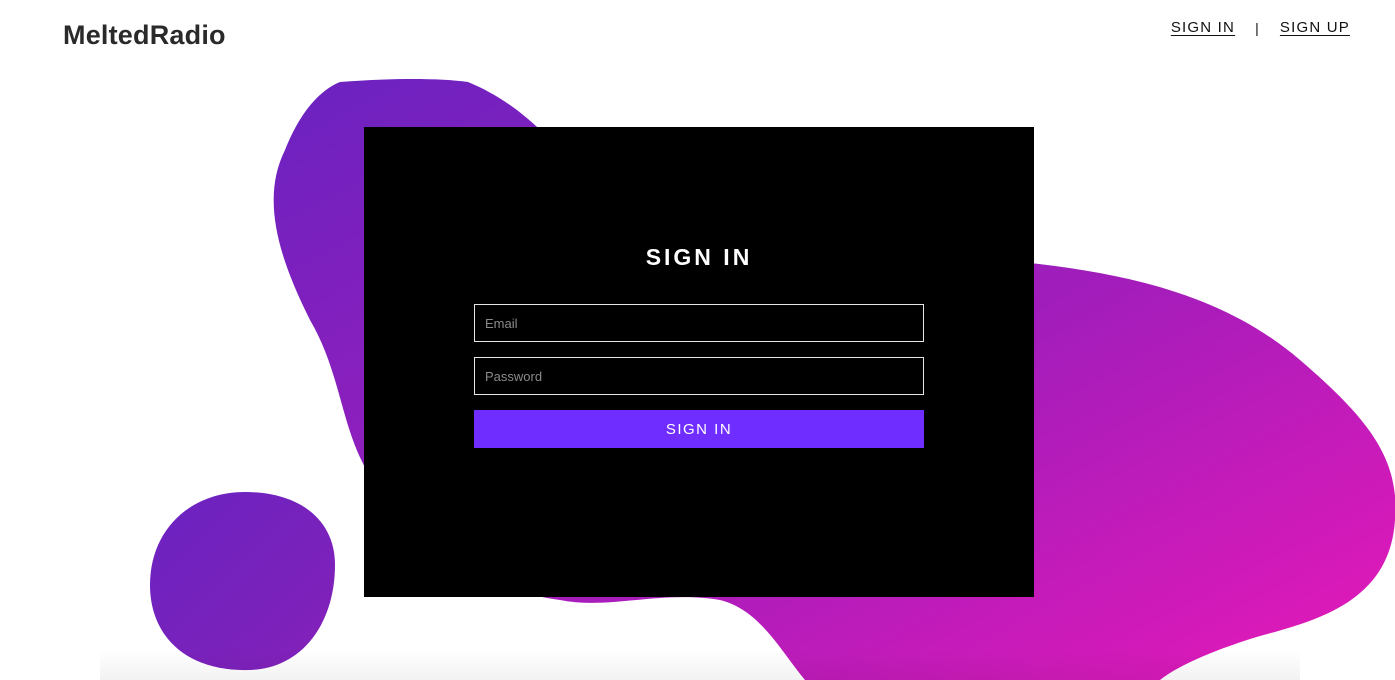 This screenshot has width=1395, height=680. What do you see at coordinates (1315, 27) in the screenshot?
I see `nav-sign-up-link: SIGN UP` at bounding box center [1315, 27].